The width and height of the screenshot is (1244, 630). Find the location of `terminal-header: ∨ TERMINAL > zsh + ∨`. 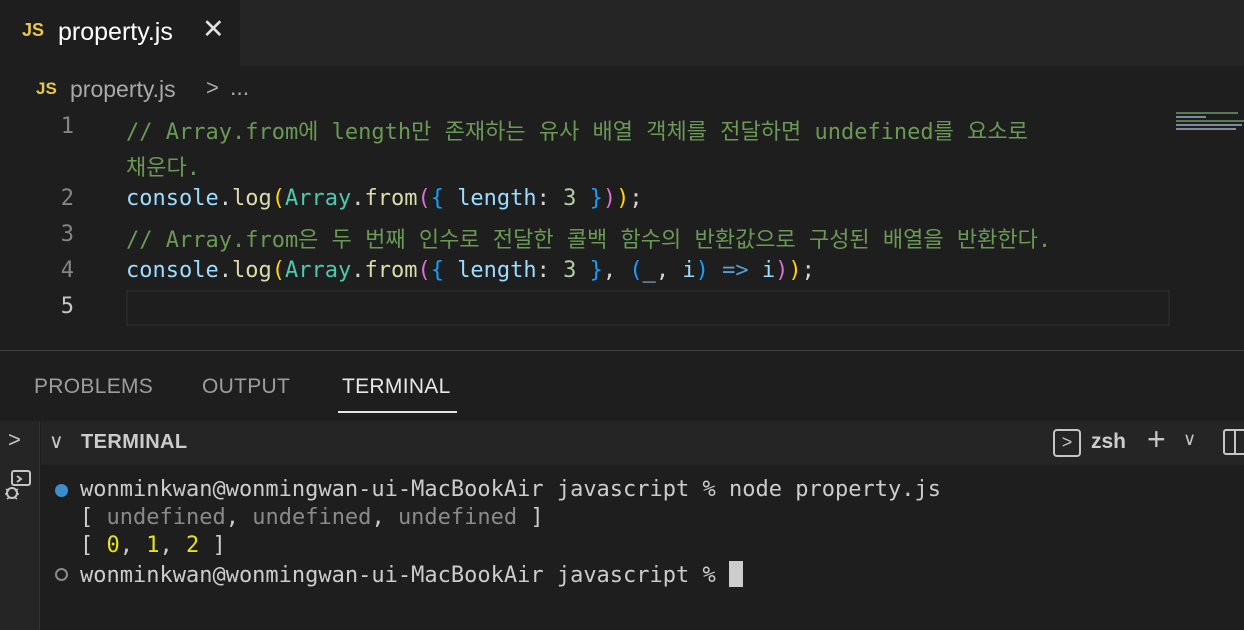

terminal-header: ∨ TERMINAL > zsh + ∨ is located at coordinates (642, 443).